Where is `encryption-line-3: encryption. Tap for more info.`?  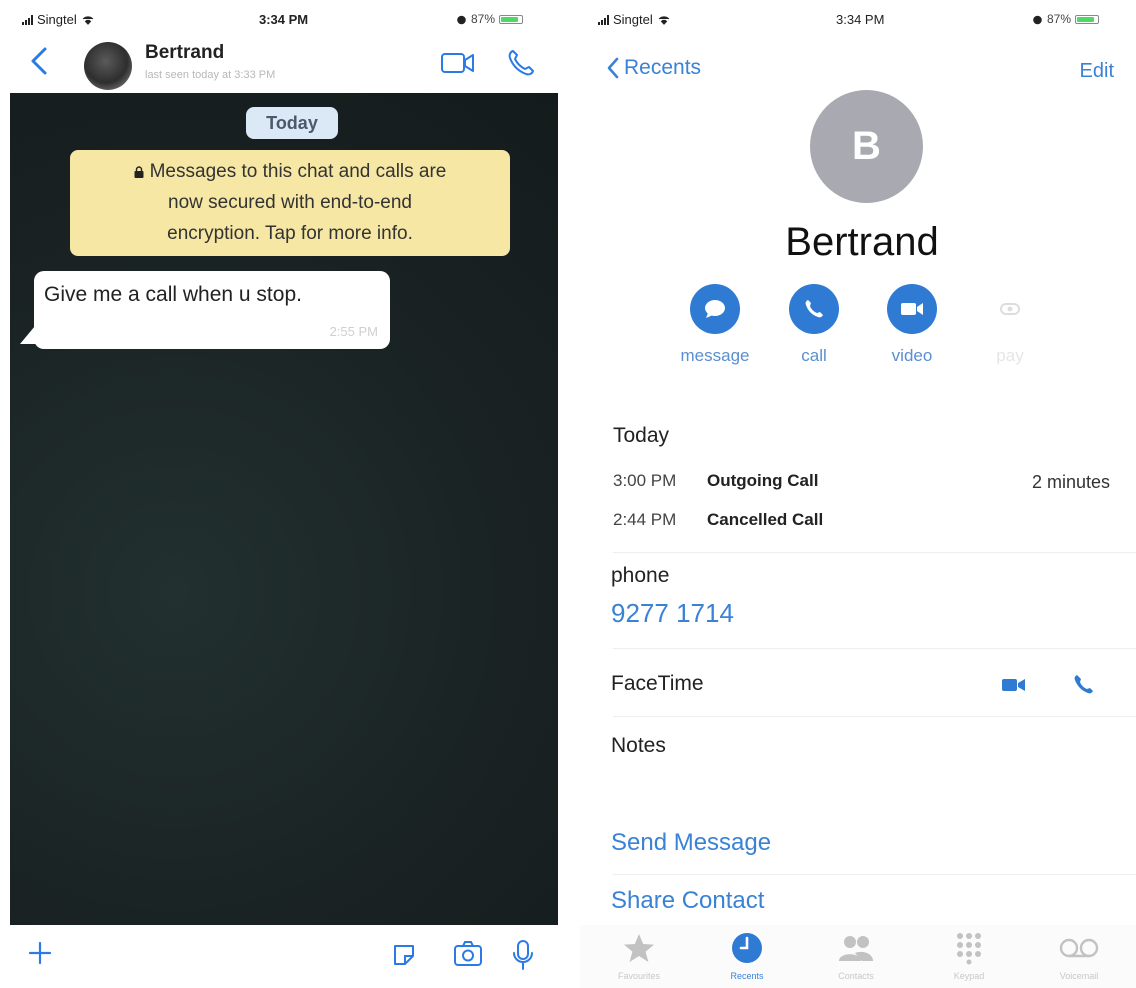 encryption-line-3: encryption. Tap for more info. is located at coordinates (290, 233).